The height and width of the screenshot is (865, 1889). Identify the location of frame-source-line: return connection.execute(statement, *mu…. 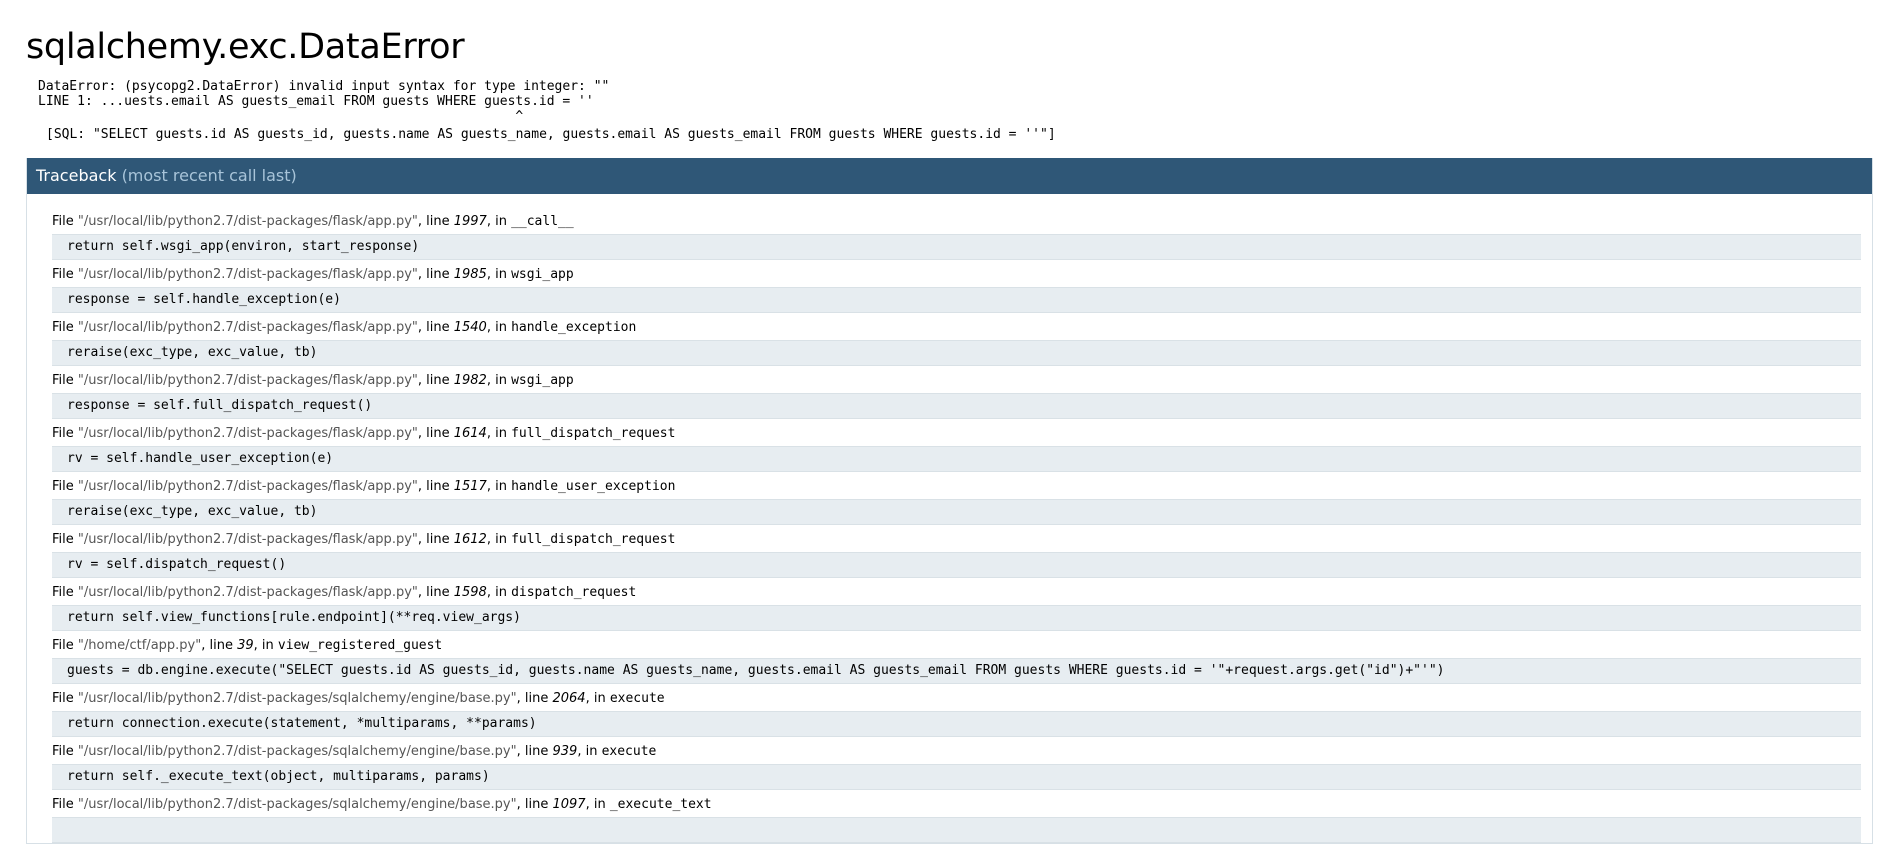
(956, 724).